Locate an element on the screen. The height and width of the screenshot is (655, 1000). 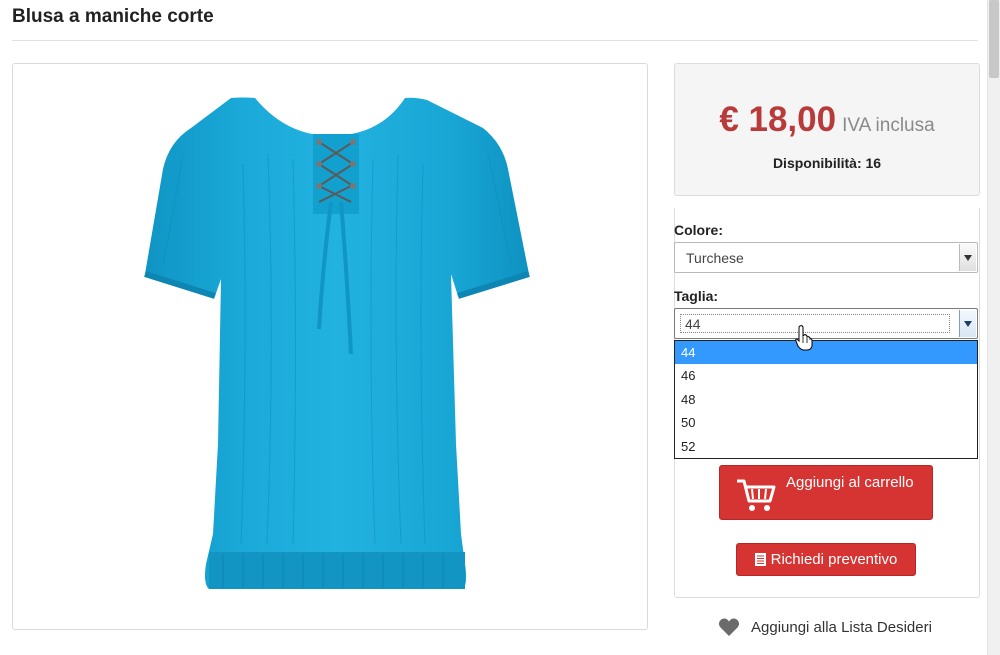
size-option: 50 is located at coordinates (826, 422).